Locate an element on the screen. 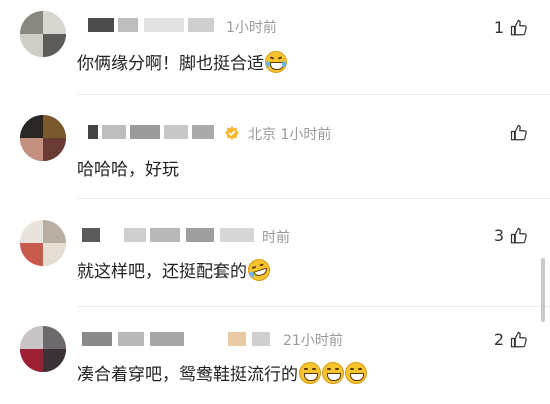 Image resolution: width=550 pixels, height=404 pixels. comment-text-content: 哈哈哈，好玩 is located at coordinates (128, 170).